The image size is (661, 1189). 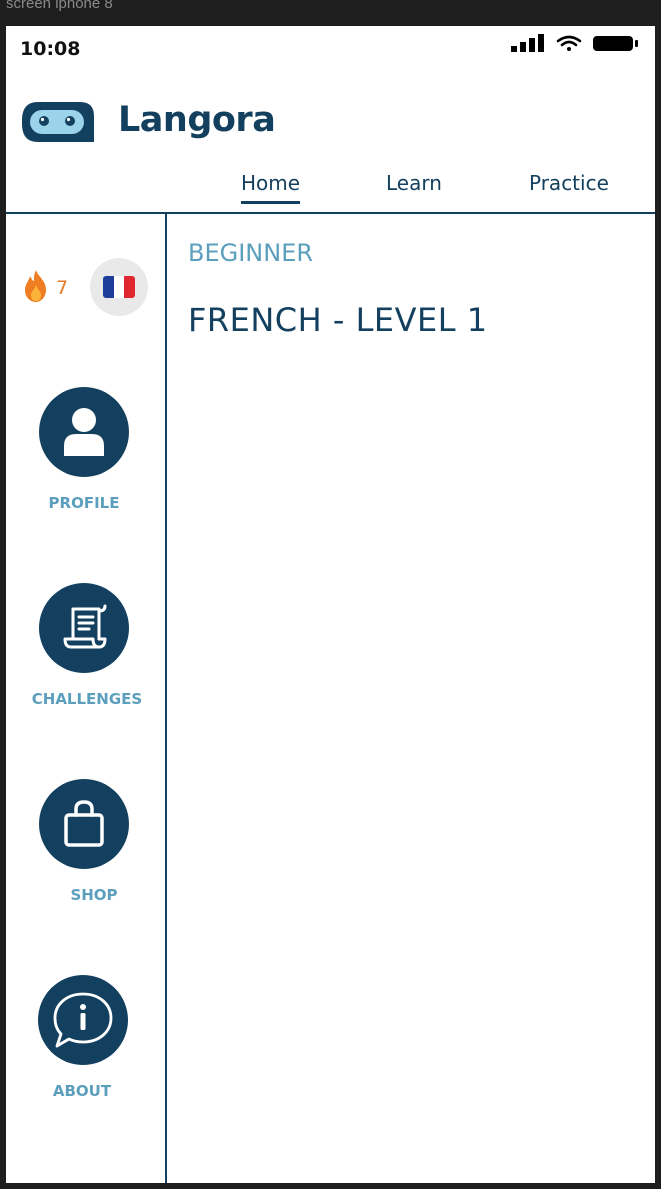 I want to click on sidebar-item-challenges: CHALLENGES, so click(x=85, y=648).